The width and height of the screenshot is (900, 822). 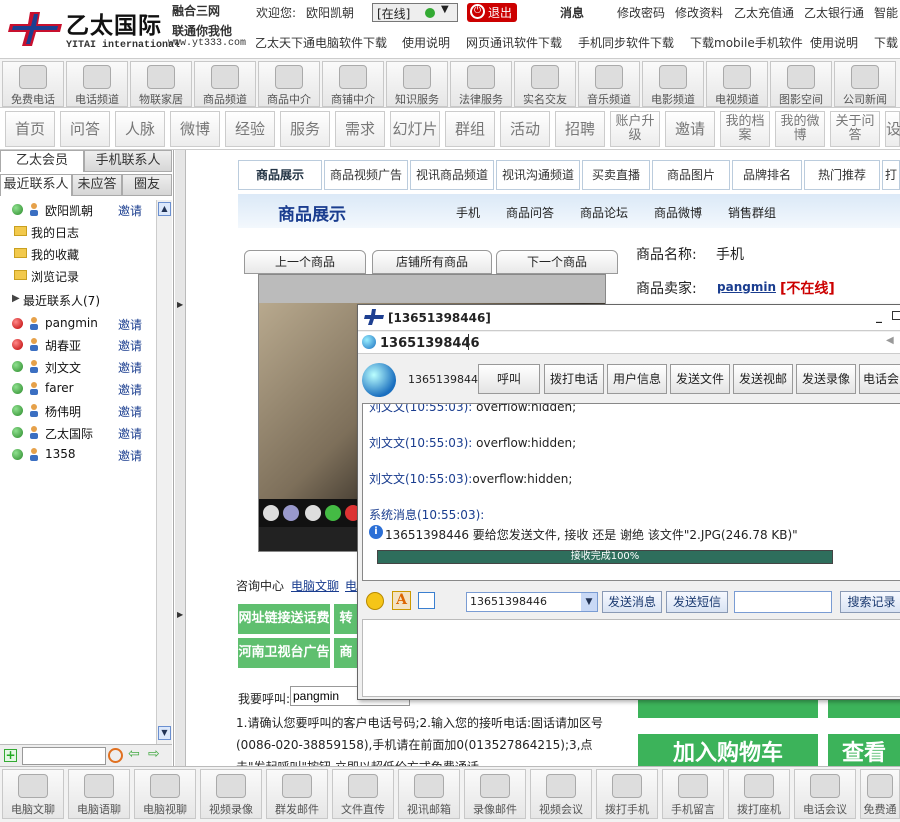 I want to click on edit-profile-link: 修改资料, so click(x=699, y=13).